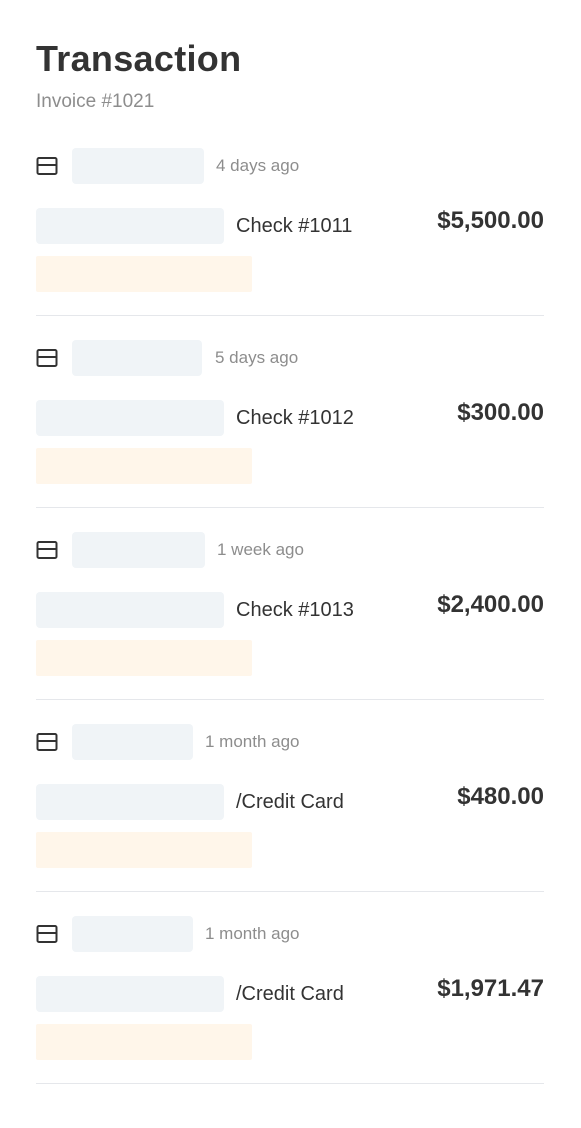 This screenshot has height=1128, width=581. What do you see at coordinates (257, 357) in the screenshot?
I see `transaction-time: 5 days ago` at bounding box center [257, 357].